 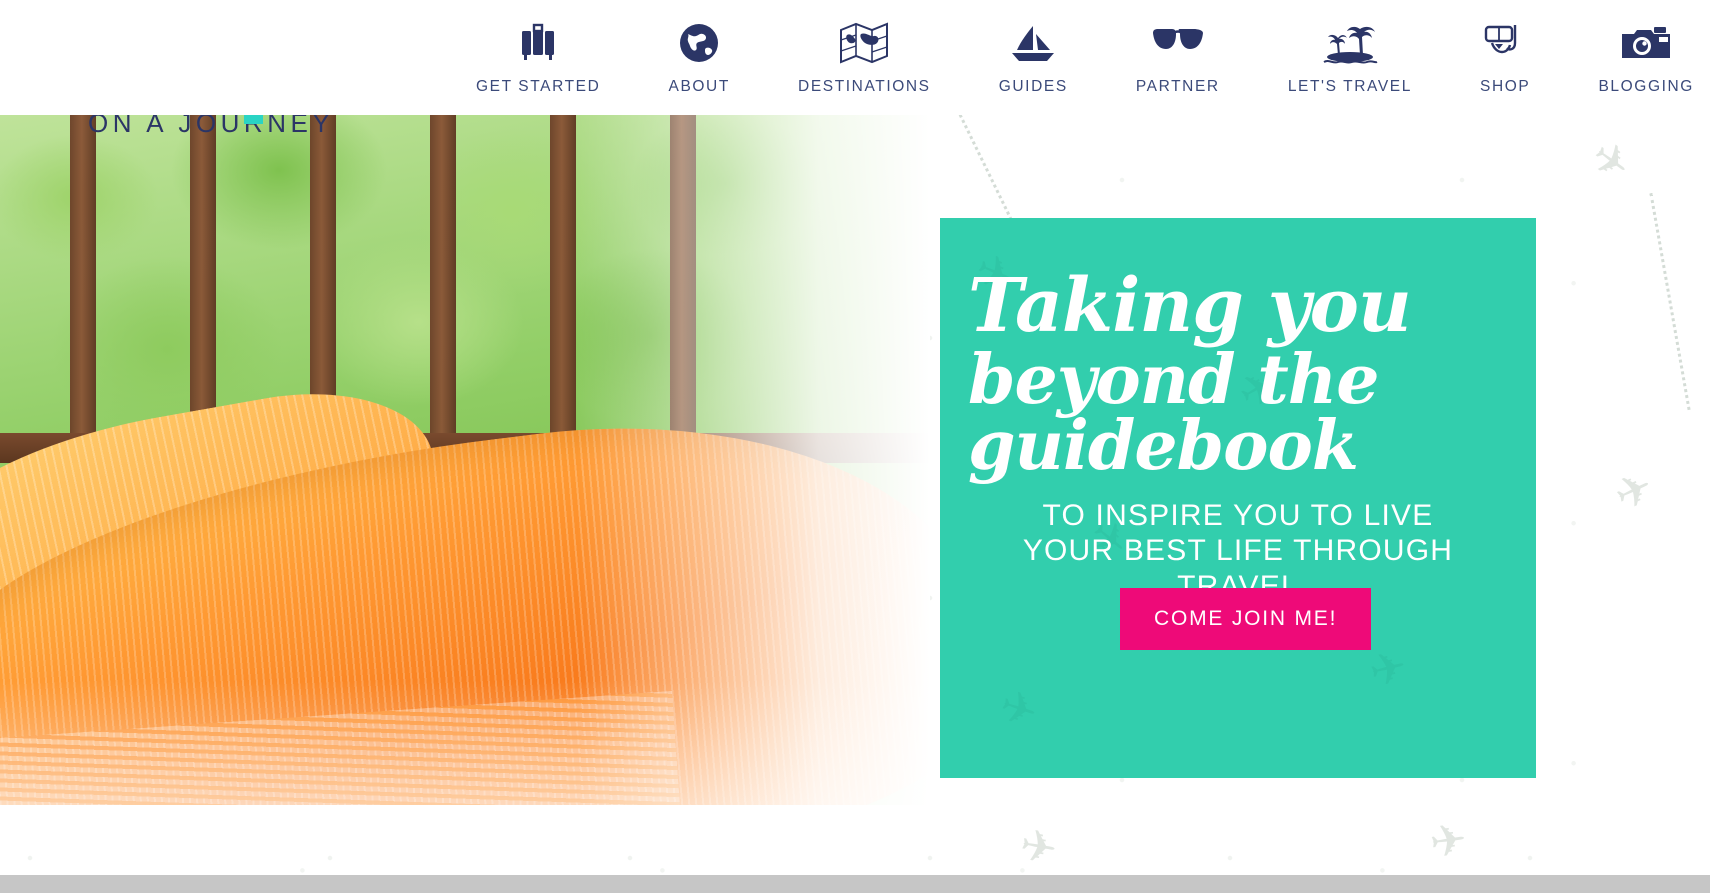 What do you see at coordinates (1177, 86) in the screenshot?
I see `nav-label: PARTNER` at bounding box center [1177, 86].